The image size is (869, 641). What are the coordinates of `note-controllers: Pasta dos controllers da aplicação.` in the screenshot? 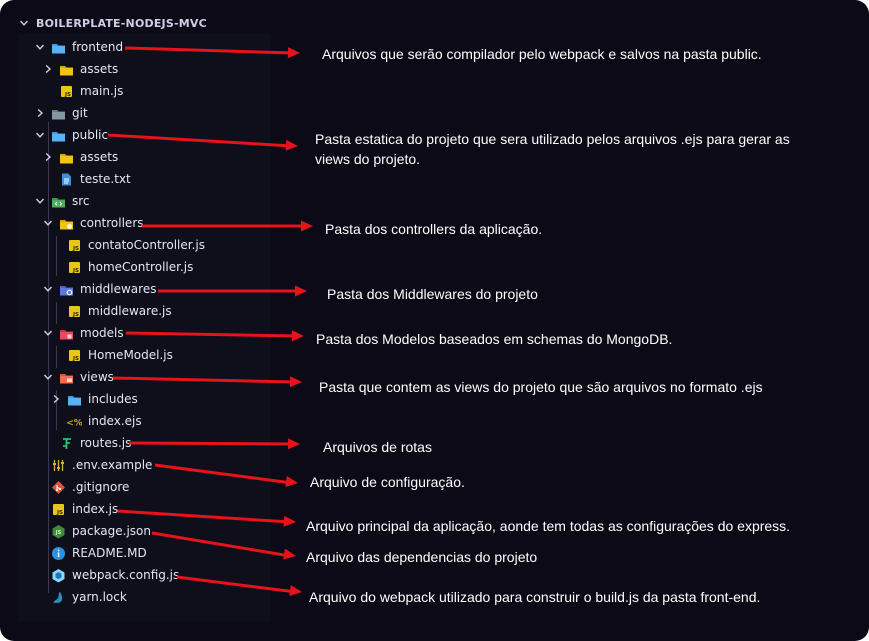 It's located at (434, 229).